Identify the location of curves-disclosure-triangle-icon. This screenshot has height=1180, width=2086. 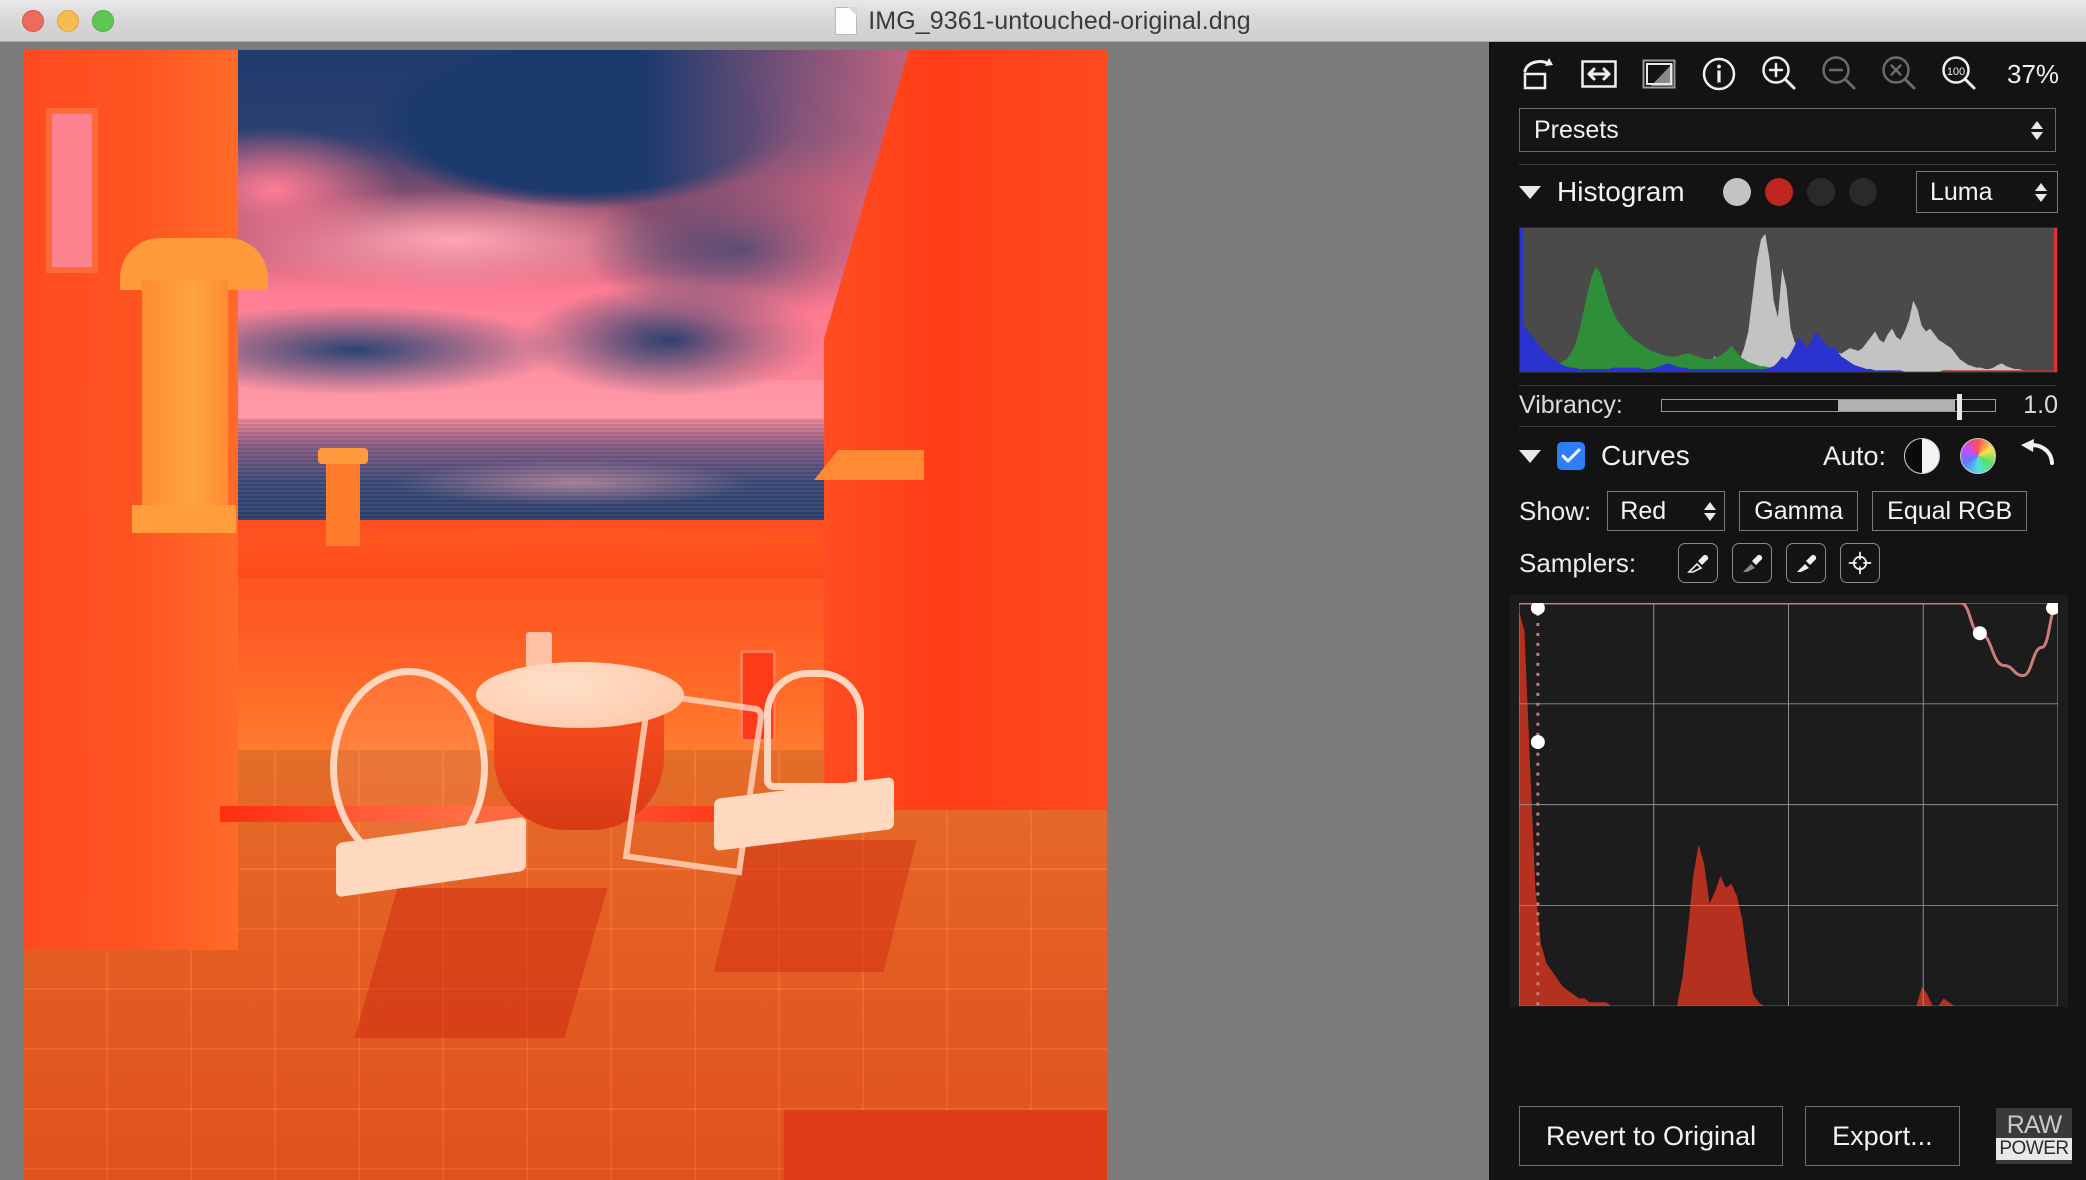
(1530, 456).